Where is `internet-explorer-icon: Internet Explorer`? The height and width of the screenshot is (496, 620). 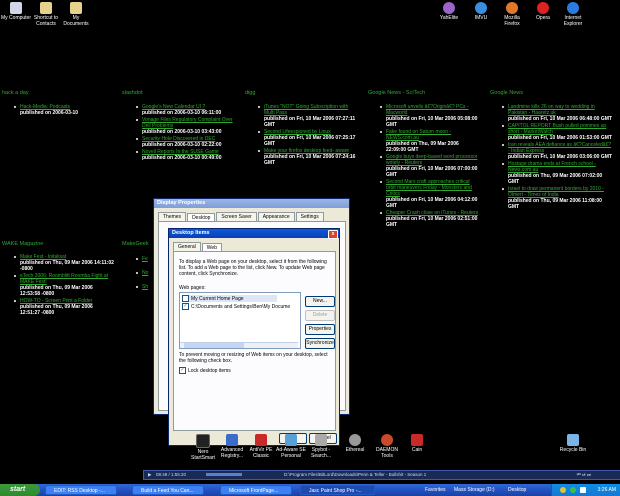
internet-explorer-icon: Internet Explorer is located at coordinates (573, 14).